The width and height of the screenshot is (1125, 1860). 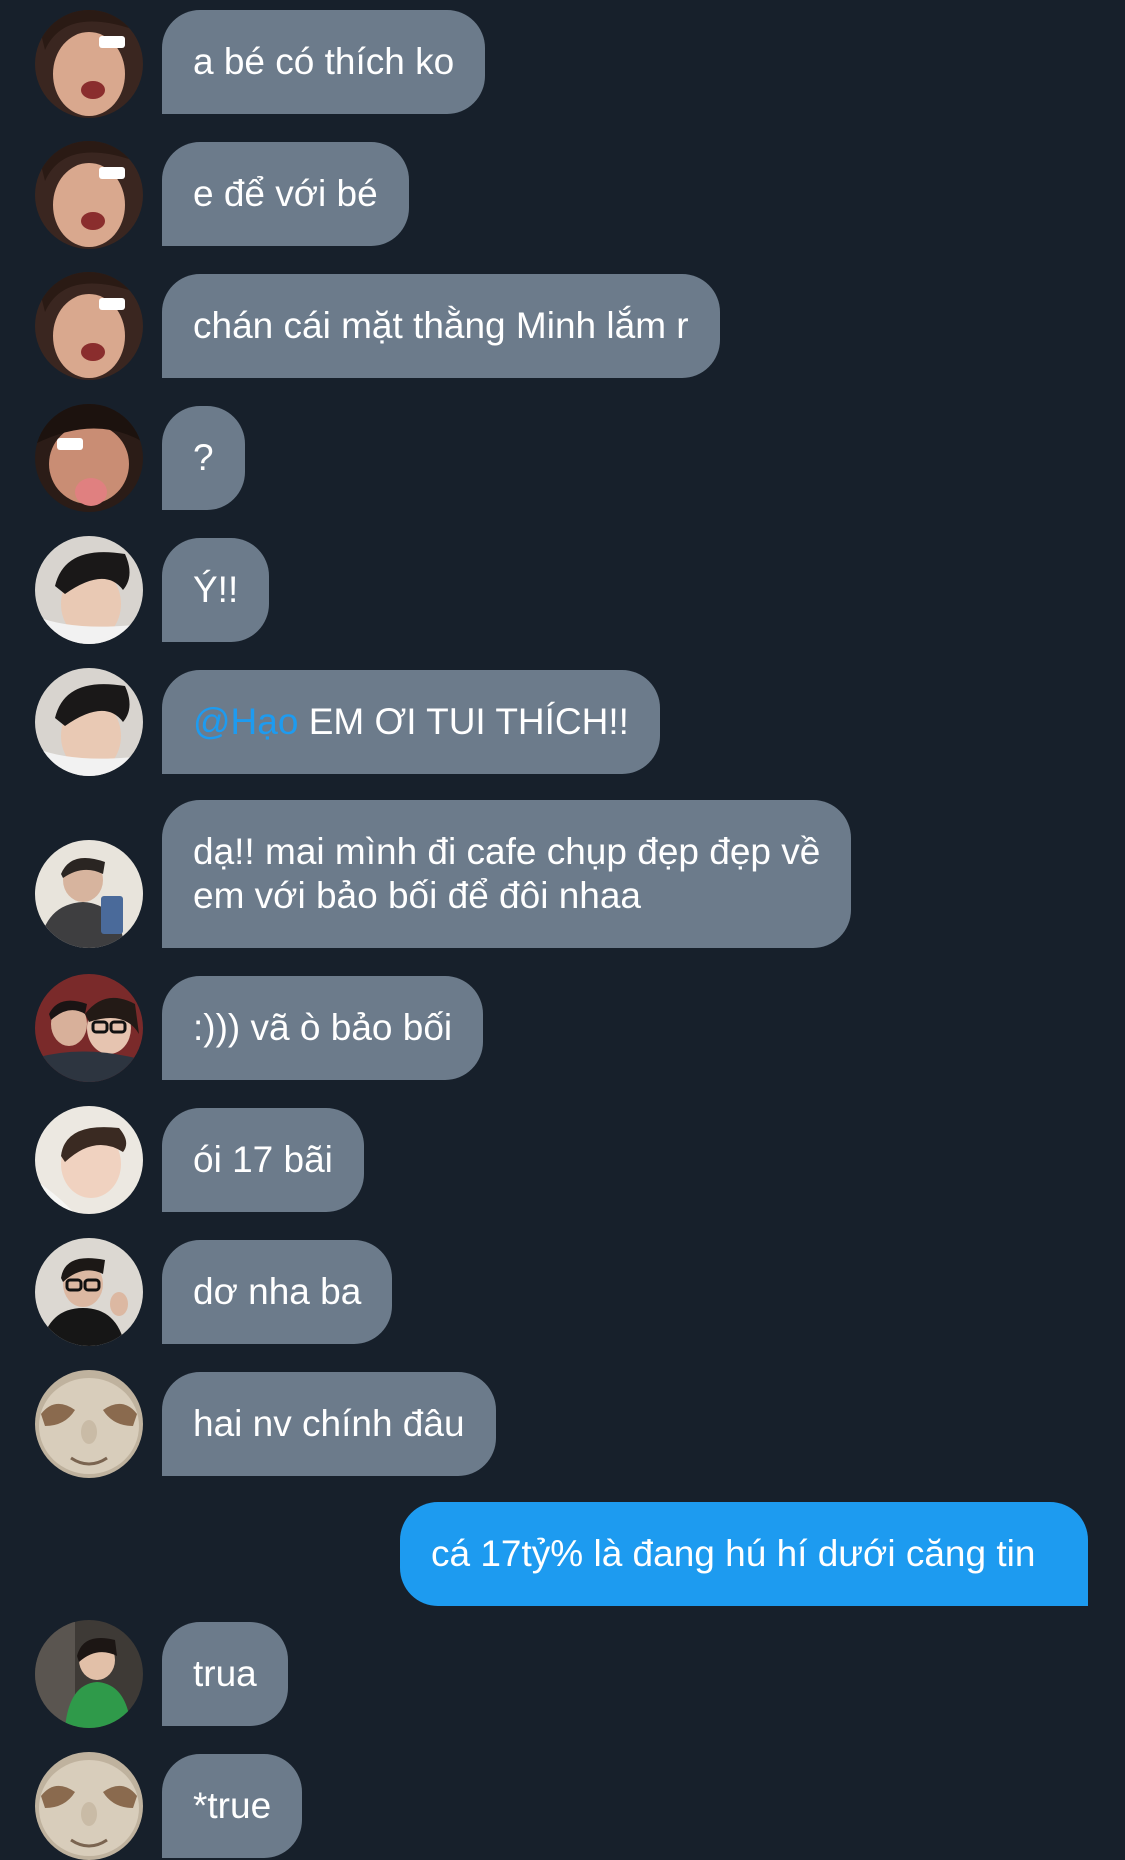 I want to click on message-bubble: chán cái mặt thằng Minh lắm r, so click(x=441, y=326).